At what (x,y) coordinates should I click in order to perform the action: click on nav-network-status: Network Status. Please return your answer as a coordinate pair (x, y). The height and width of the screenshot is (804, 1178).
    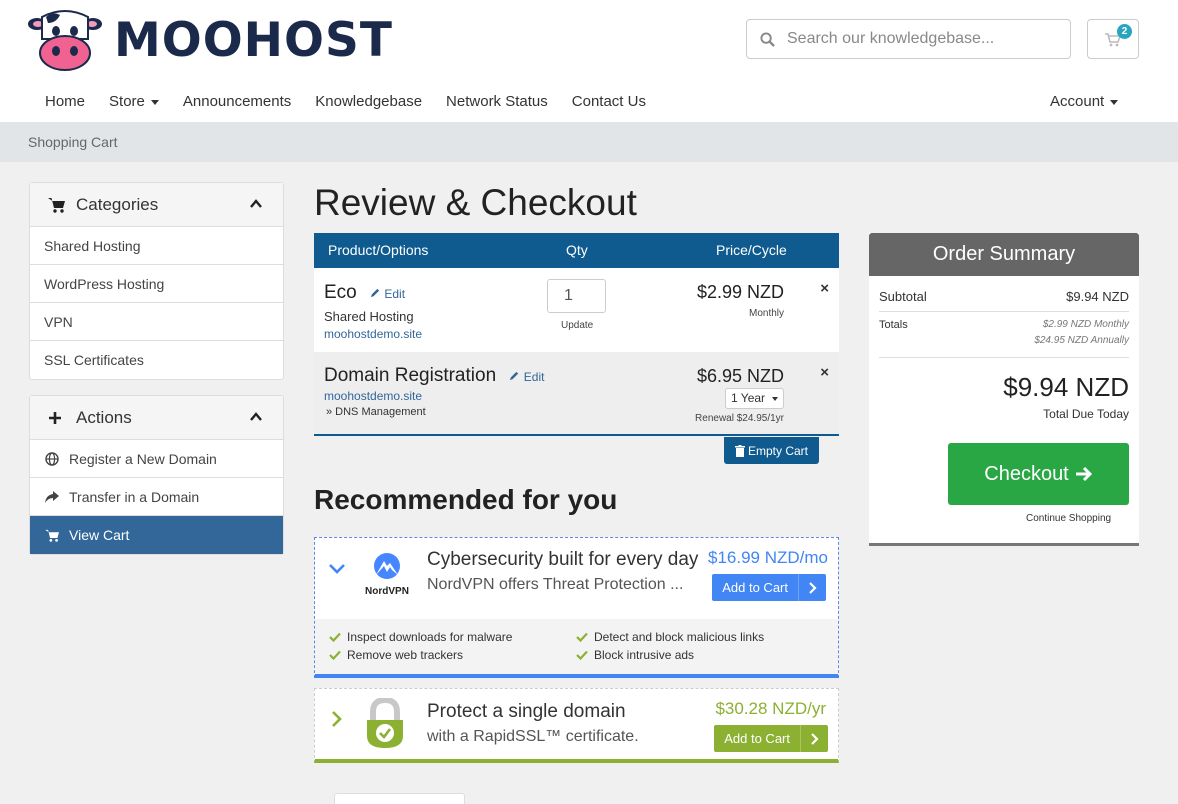
    Looking at the image, I should click on (497, 103).